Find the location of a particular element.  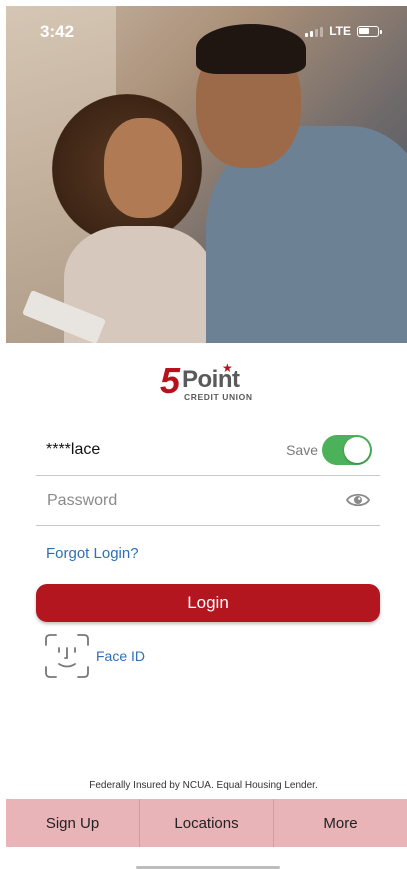

logo-star-icon: ★ is located at coordinates (227, 368).